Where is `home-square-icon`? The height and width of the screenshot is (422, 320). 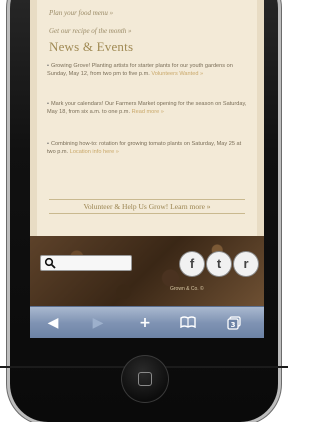 home-square-icon is located at coordinates (145, 379).